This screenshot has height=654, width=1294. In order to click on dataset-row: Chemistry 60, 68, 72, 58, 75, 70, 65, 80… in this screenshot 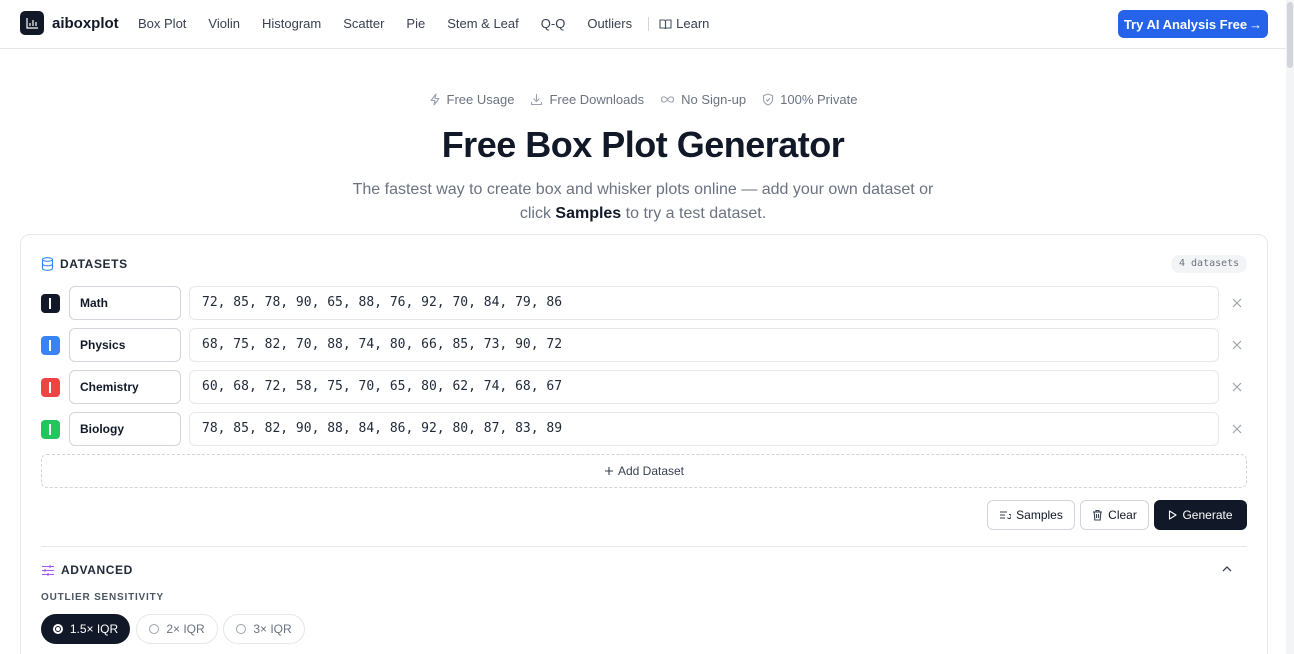, I will do `click(645, 387)`.